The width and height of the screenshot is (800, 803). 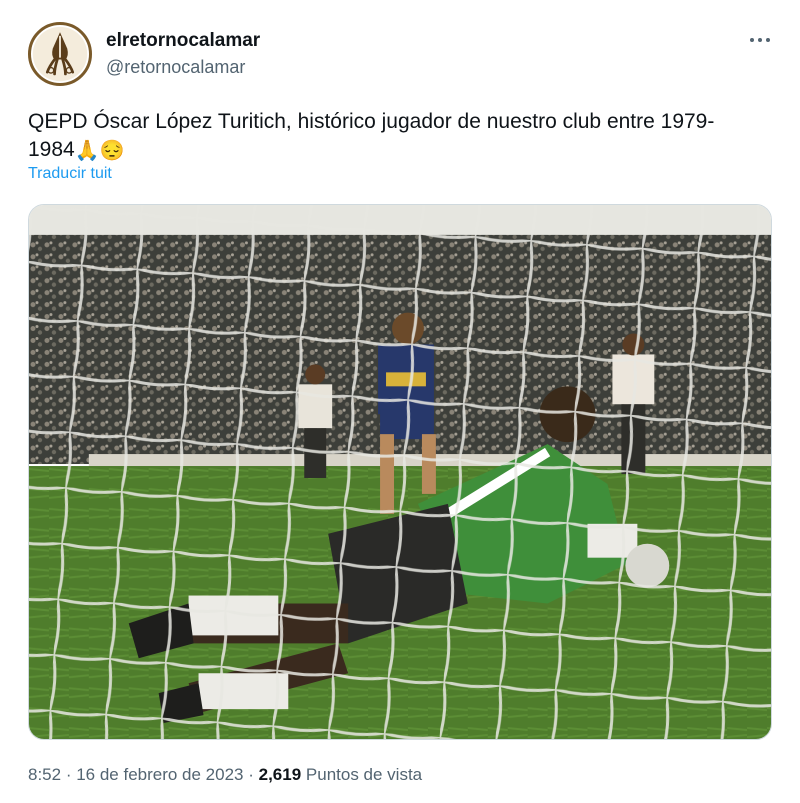 What do you see at coordinates (183, 41) in the screenshot?
I see `author-display-name: elretornocalamar` at bounding box center [183, 41].